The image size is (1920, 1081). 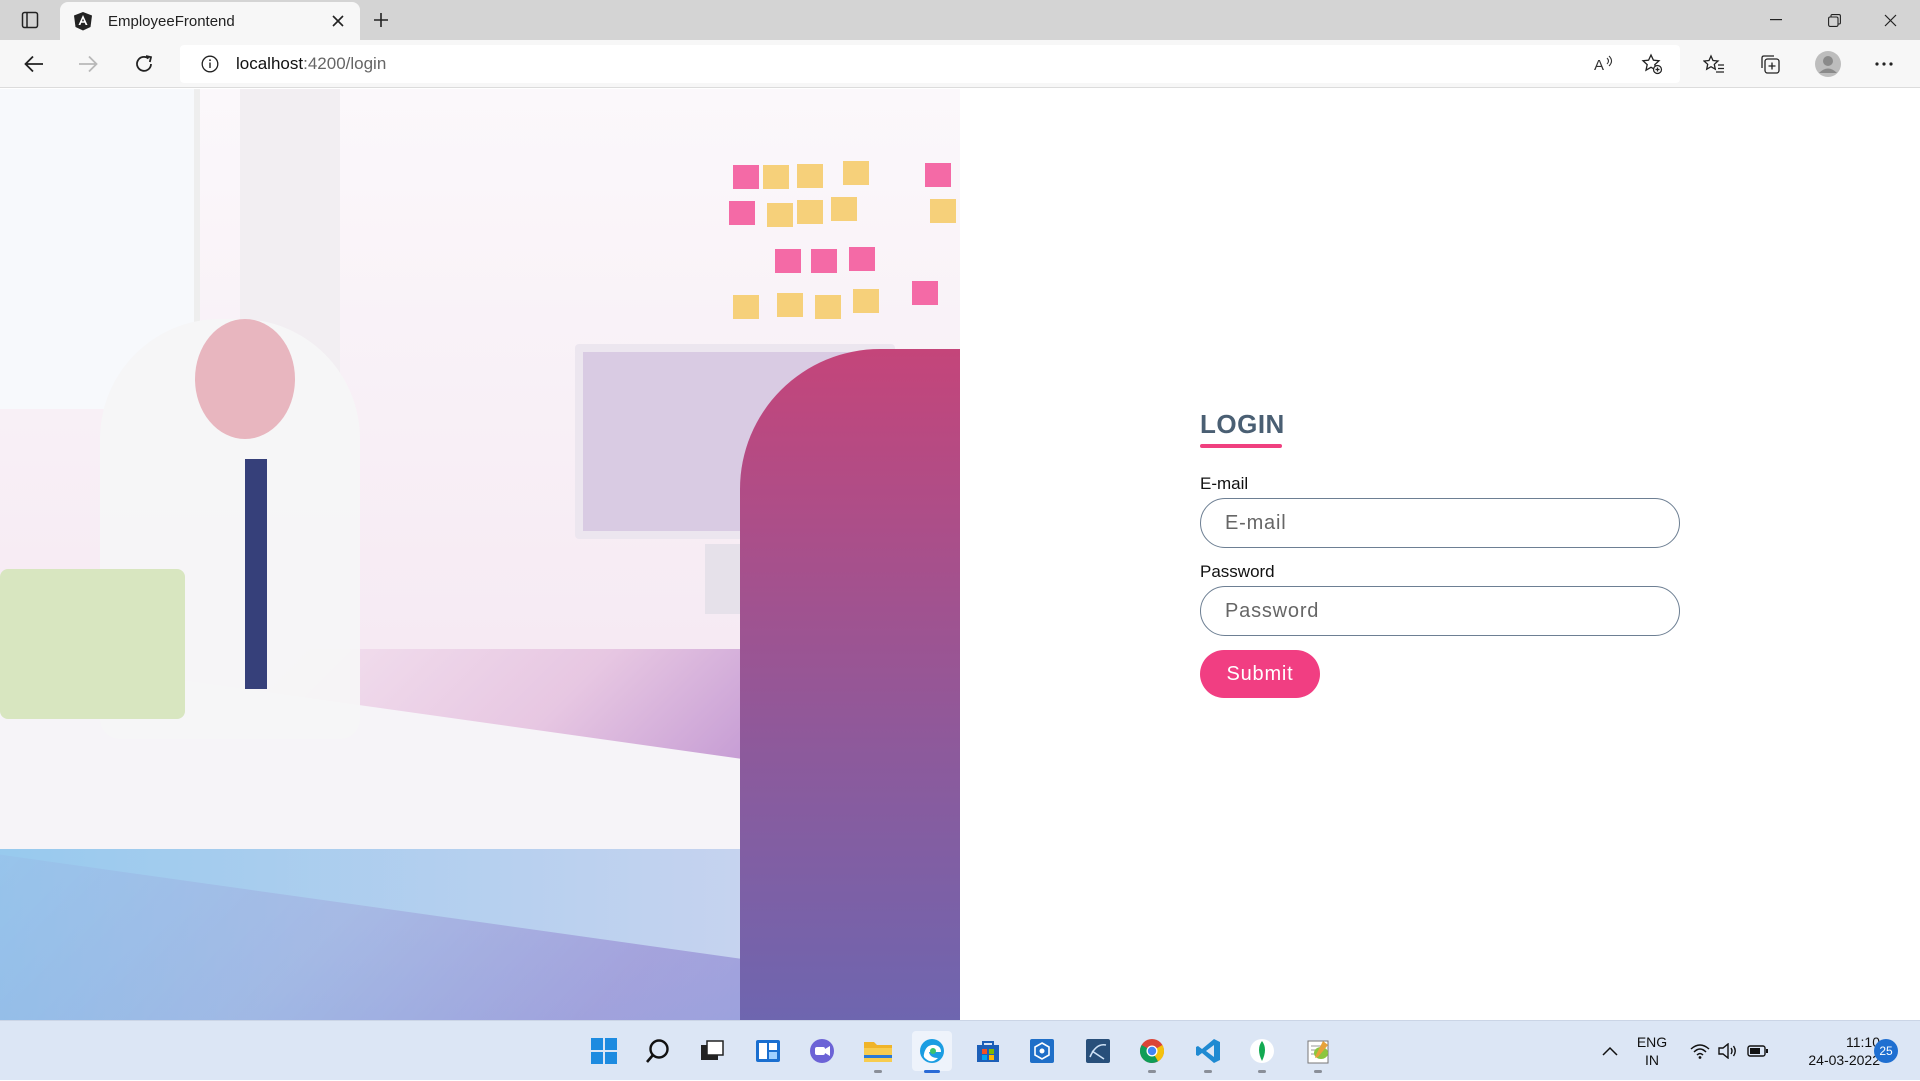 What do you see at coordinates (1834, 20) in the screenshot?
I see `restore-icon` at bounding box center [1834, 20].